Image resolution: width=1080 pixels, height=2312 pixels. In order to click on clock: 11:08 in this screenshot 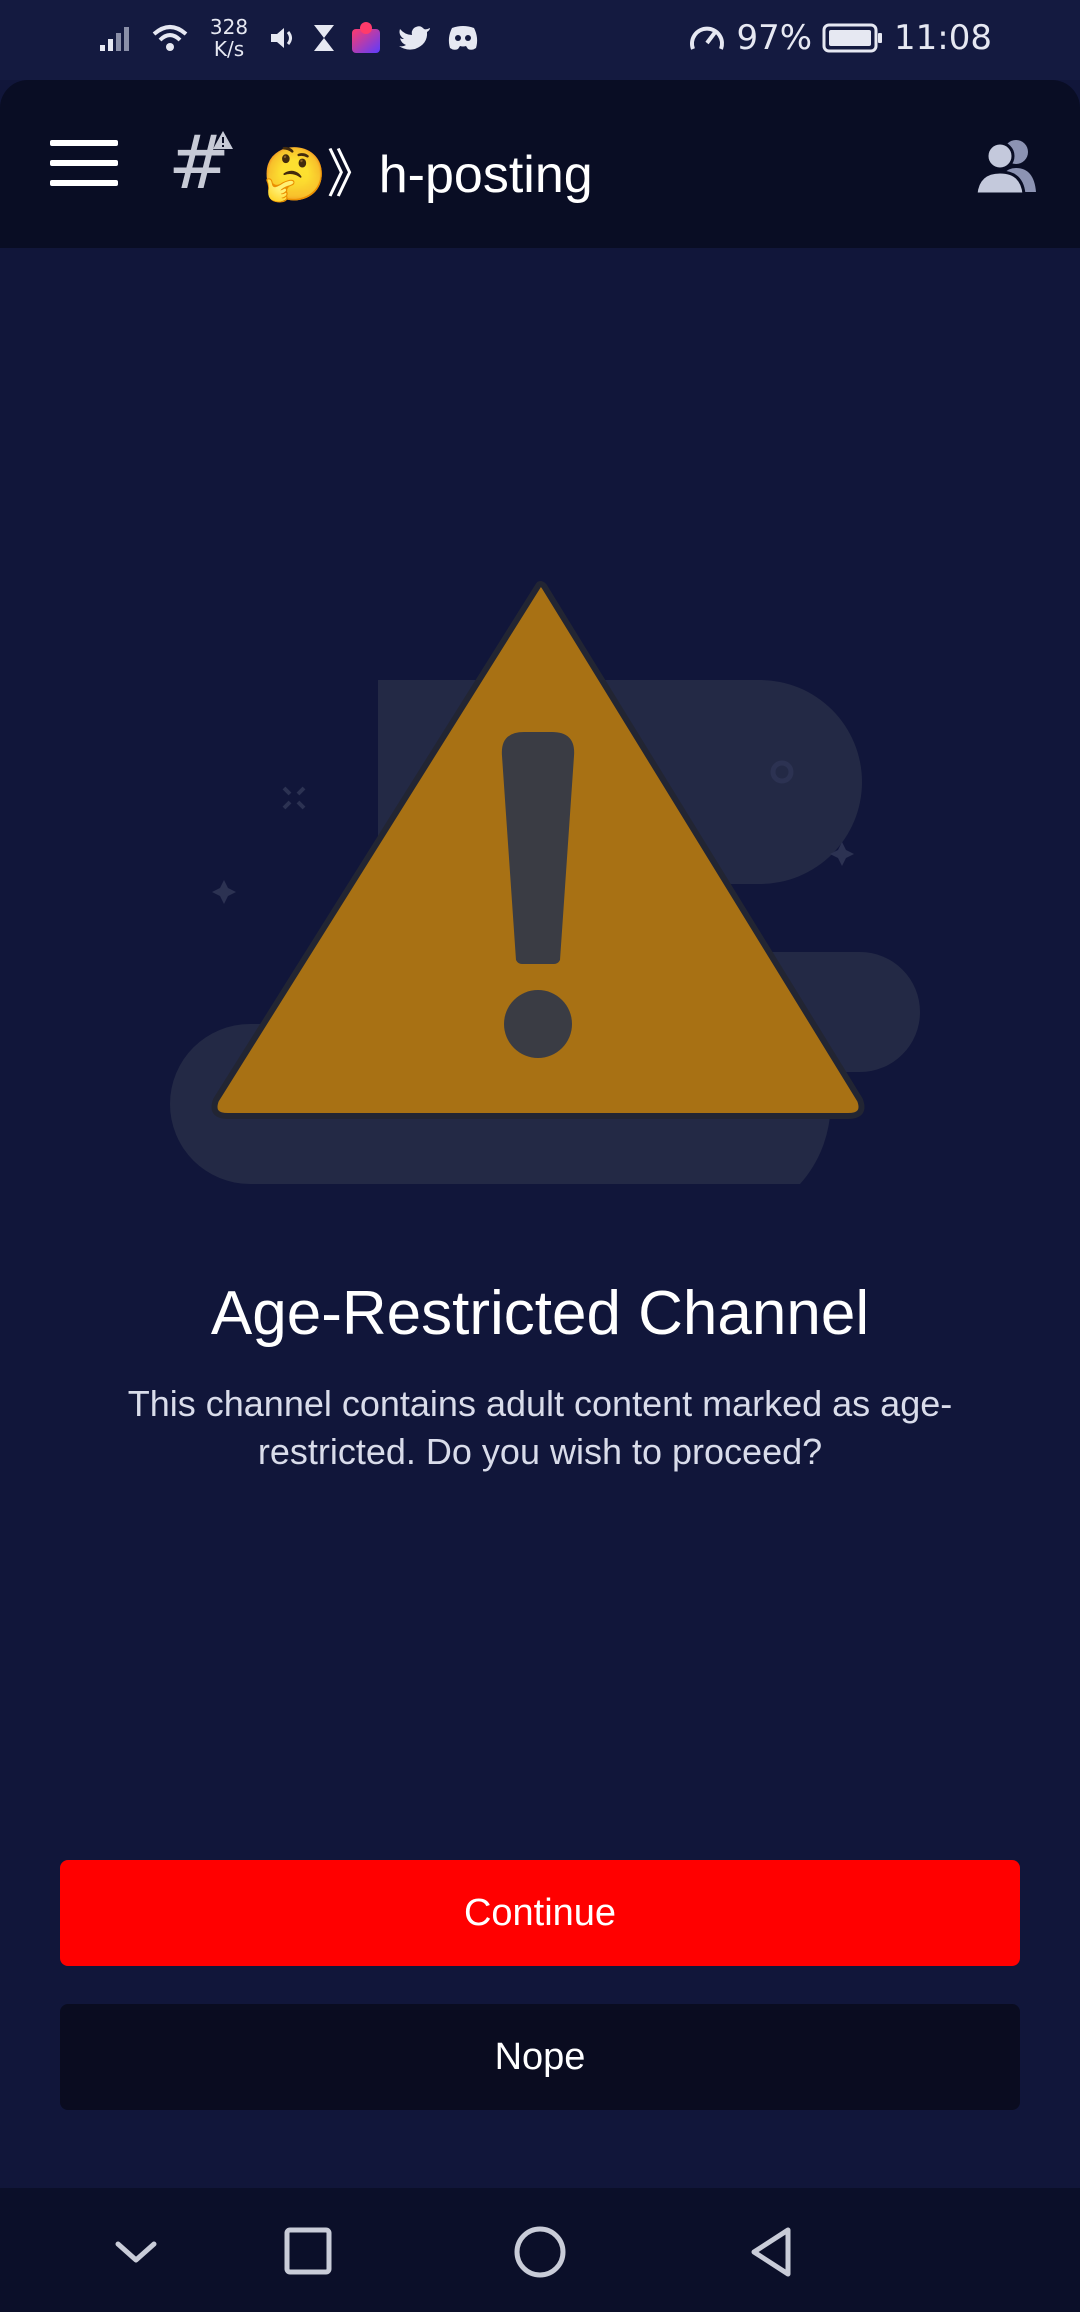, I will do `click(943, 38)`.